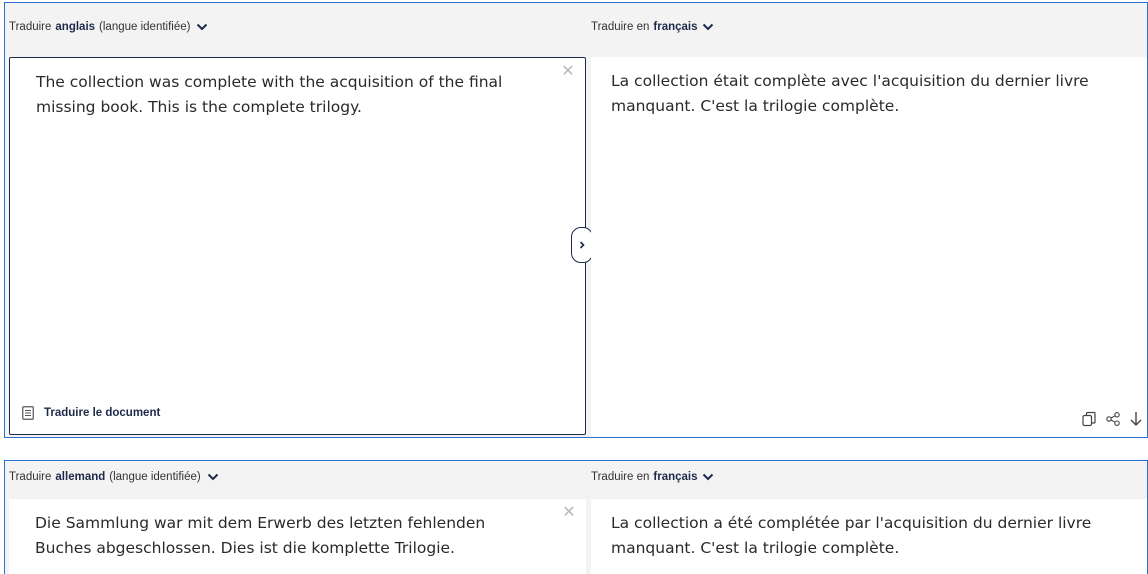 The image size is (1148, 574). What do you see at coordinates (1089, 419) in the screenshot?
I see `copy-icon` at bounding box center [1089, 419].